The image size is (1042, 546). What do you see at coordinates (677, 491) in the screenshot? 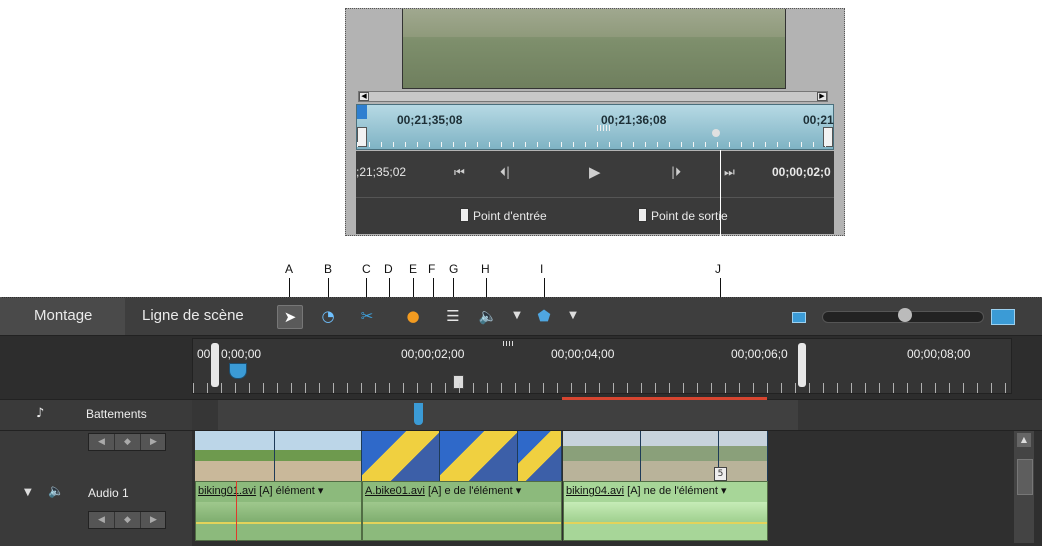
I see `audio-clip-suffix: [A] ne de l'élément ▾` at bounding box center [677, 491].